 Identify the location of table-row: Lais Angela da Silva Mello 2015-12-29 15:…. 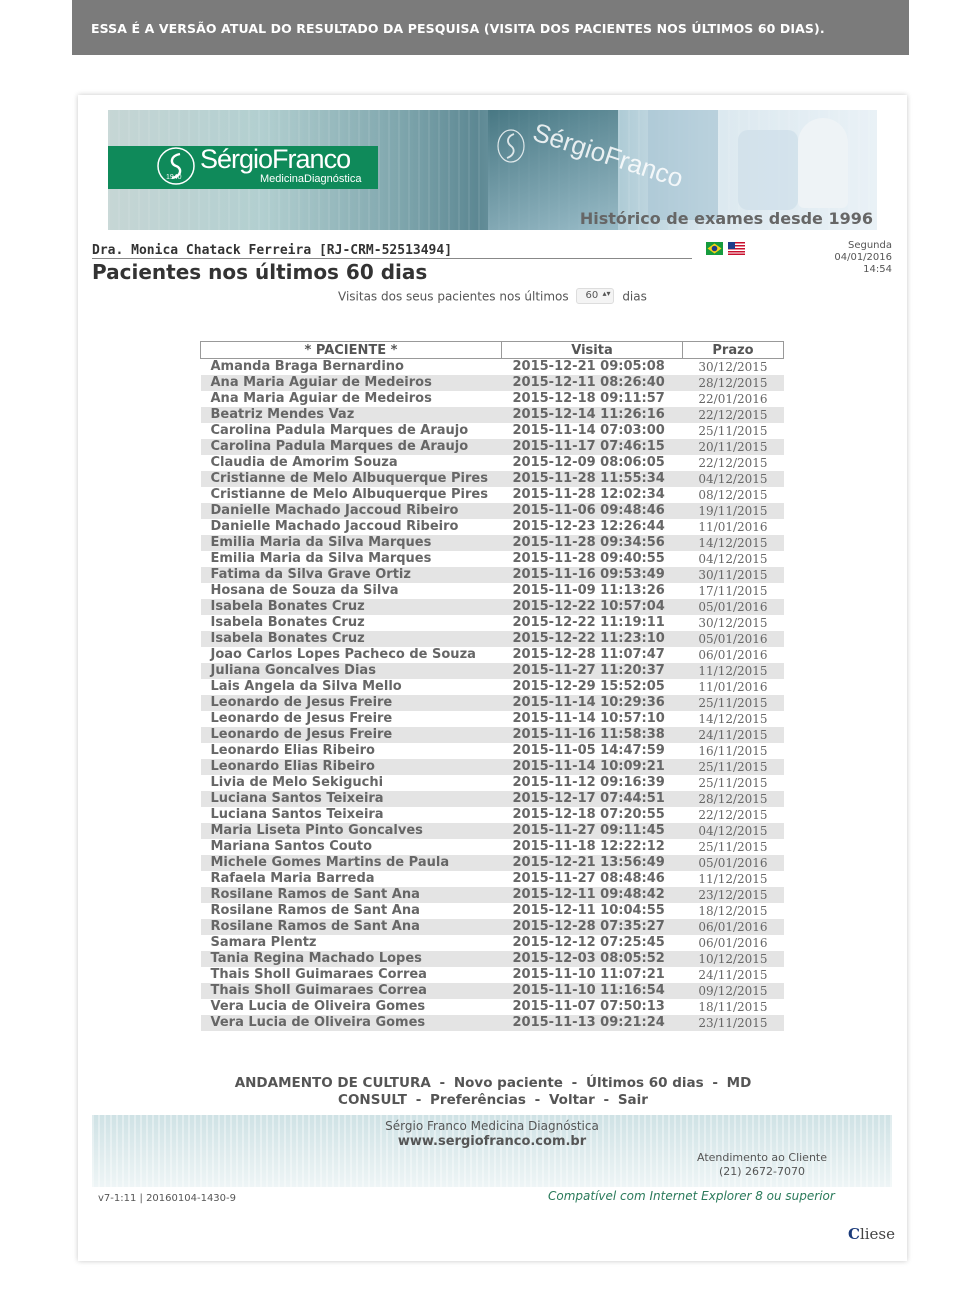
(492, 687).